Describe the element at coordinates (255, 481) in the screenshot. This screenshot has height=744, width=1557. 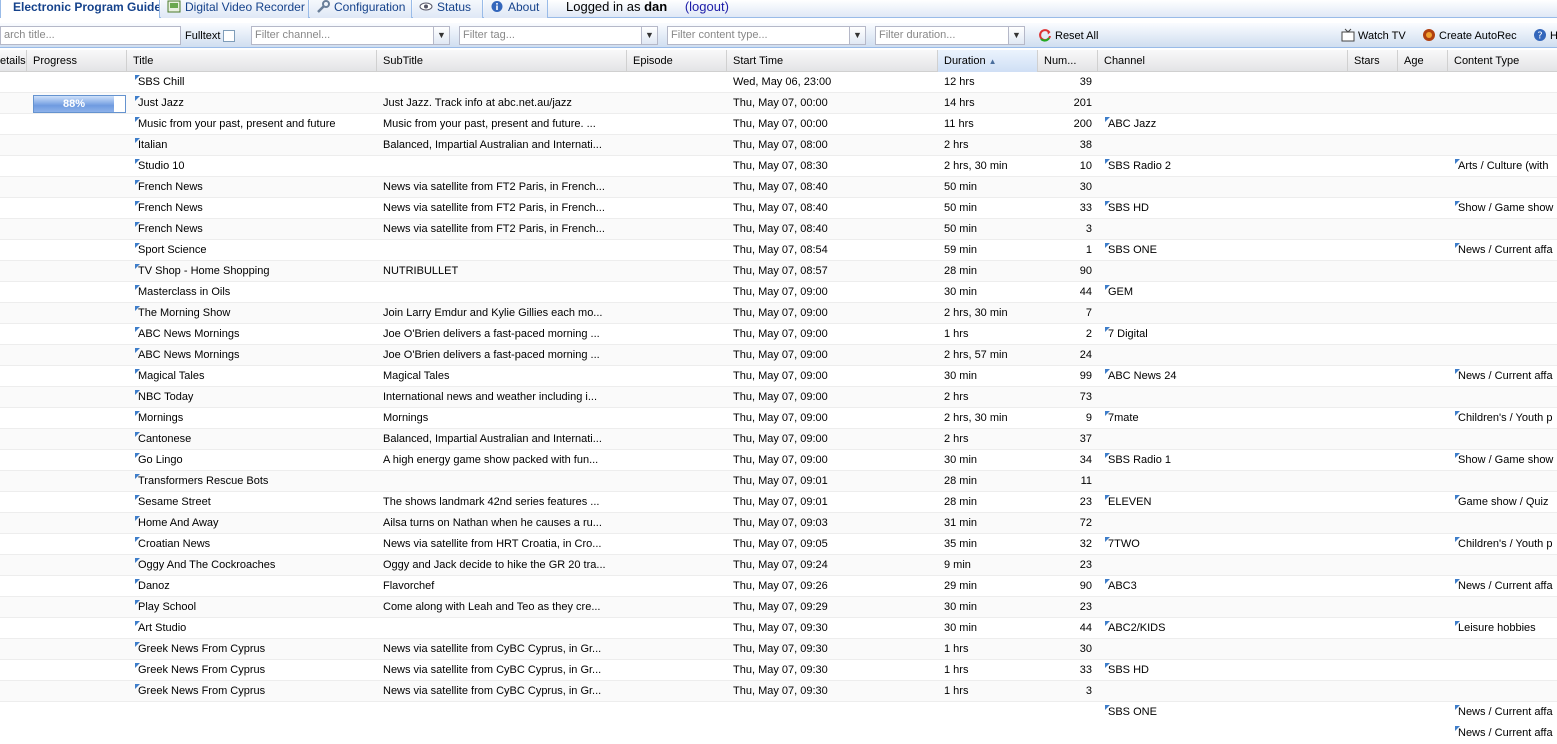
I see `title-cell: Transformers Rescue Bots` at that location.